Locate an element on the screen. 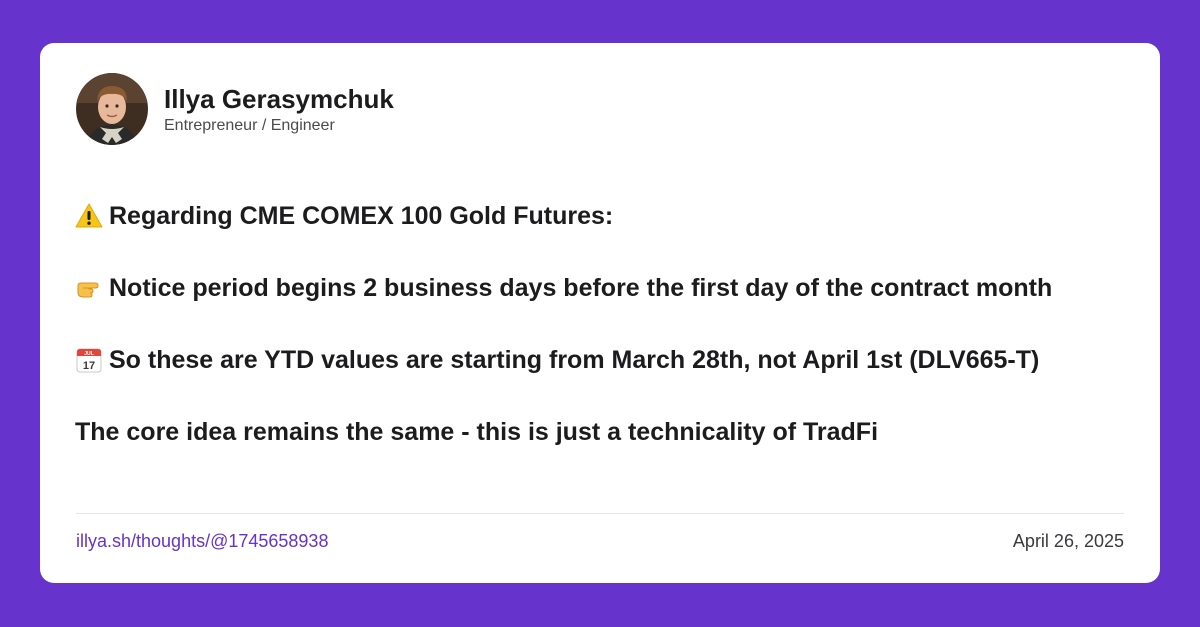 The width and height of the screenshot is (1200, 627). avatar-image is located at coordinates (112, 109).